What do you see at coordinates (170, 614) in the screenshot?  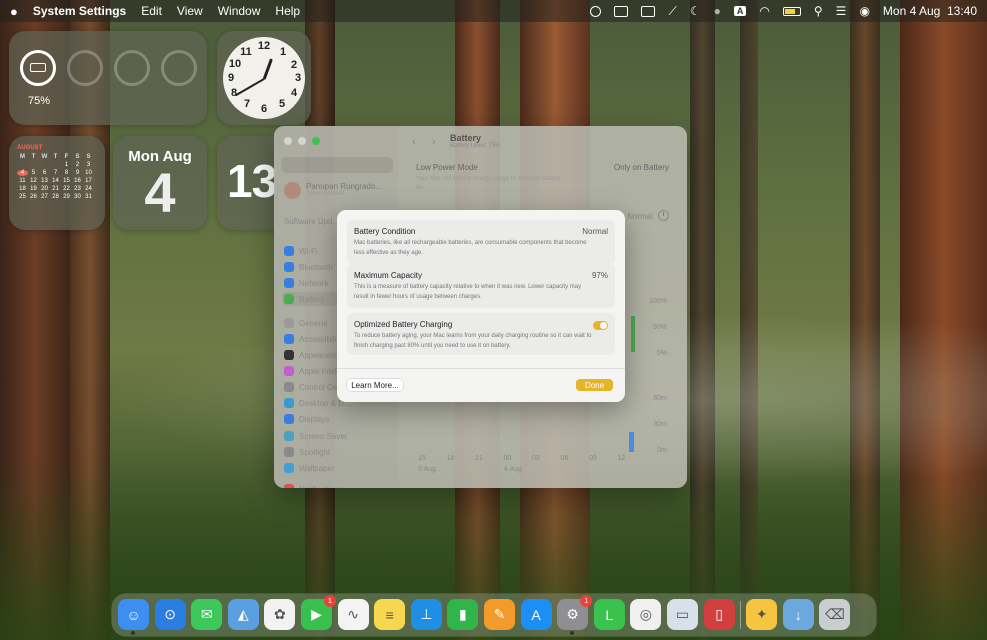 I see `safari-icon: ⊙` at bounding box center [170, 614].